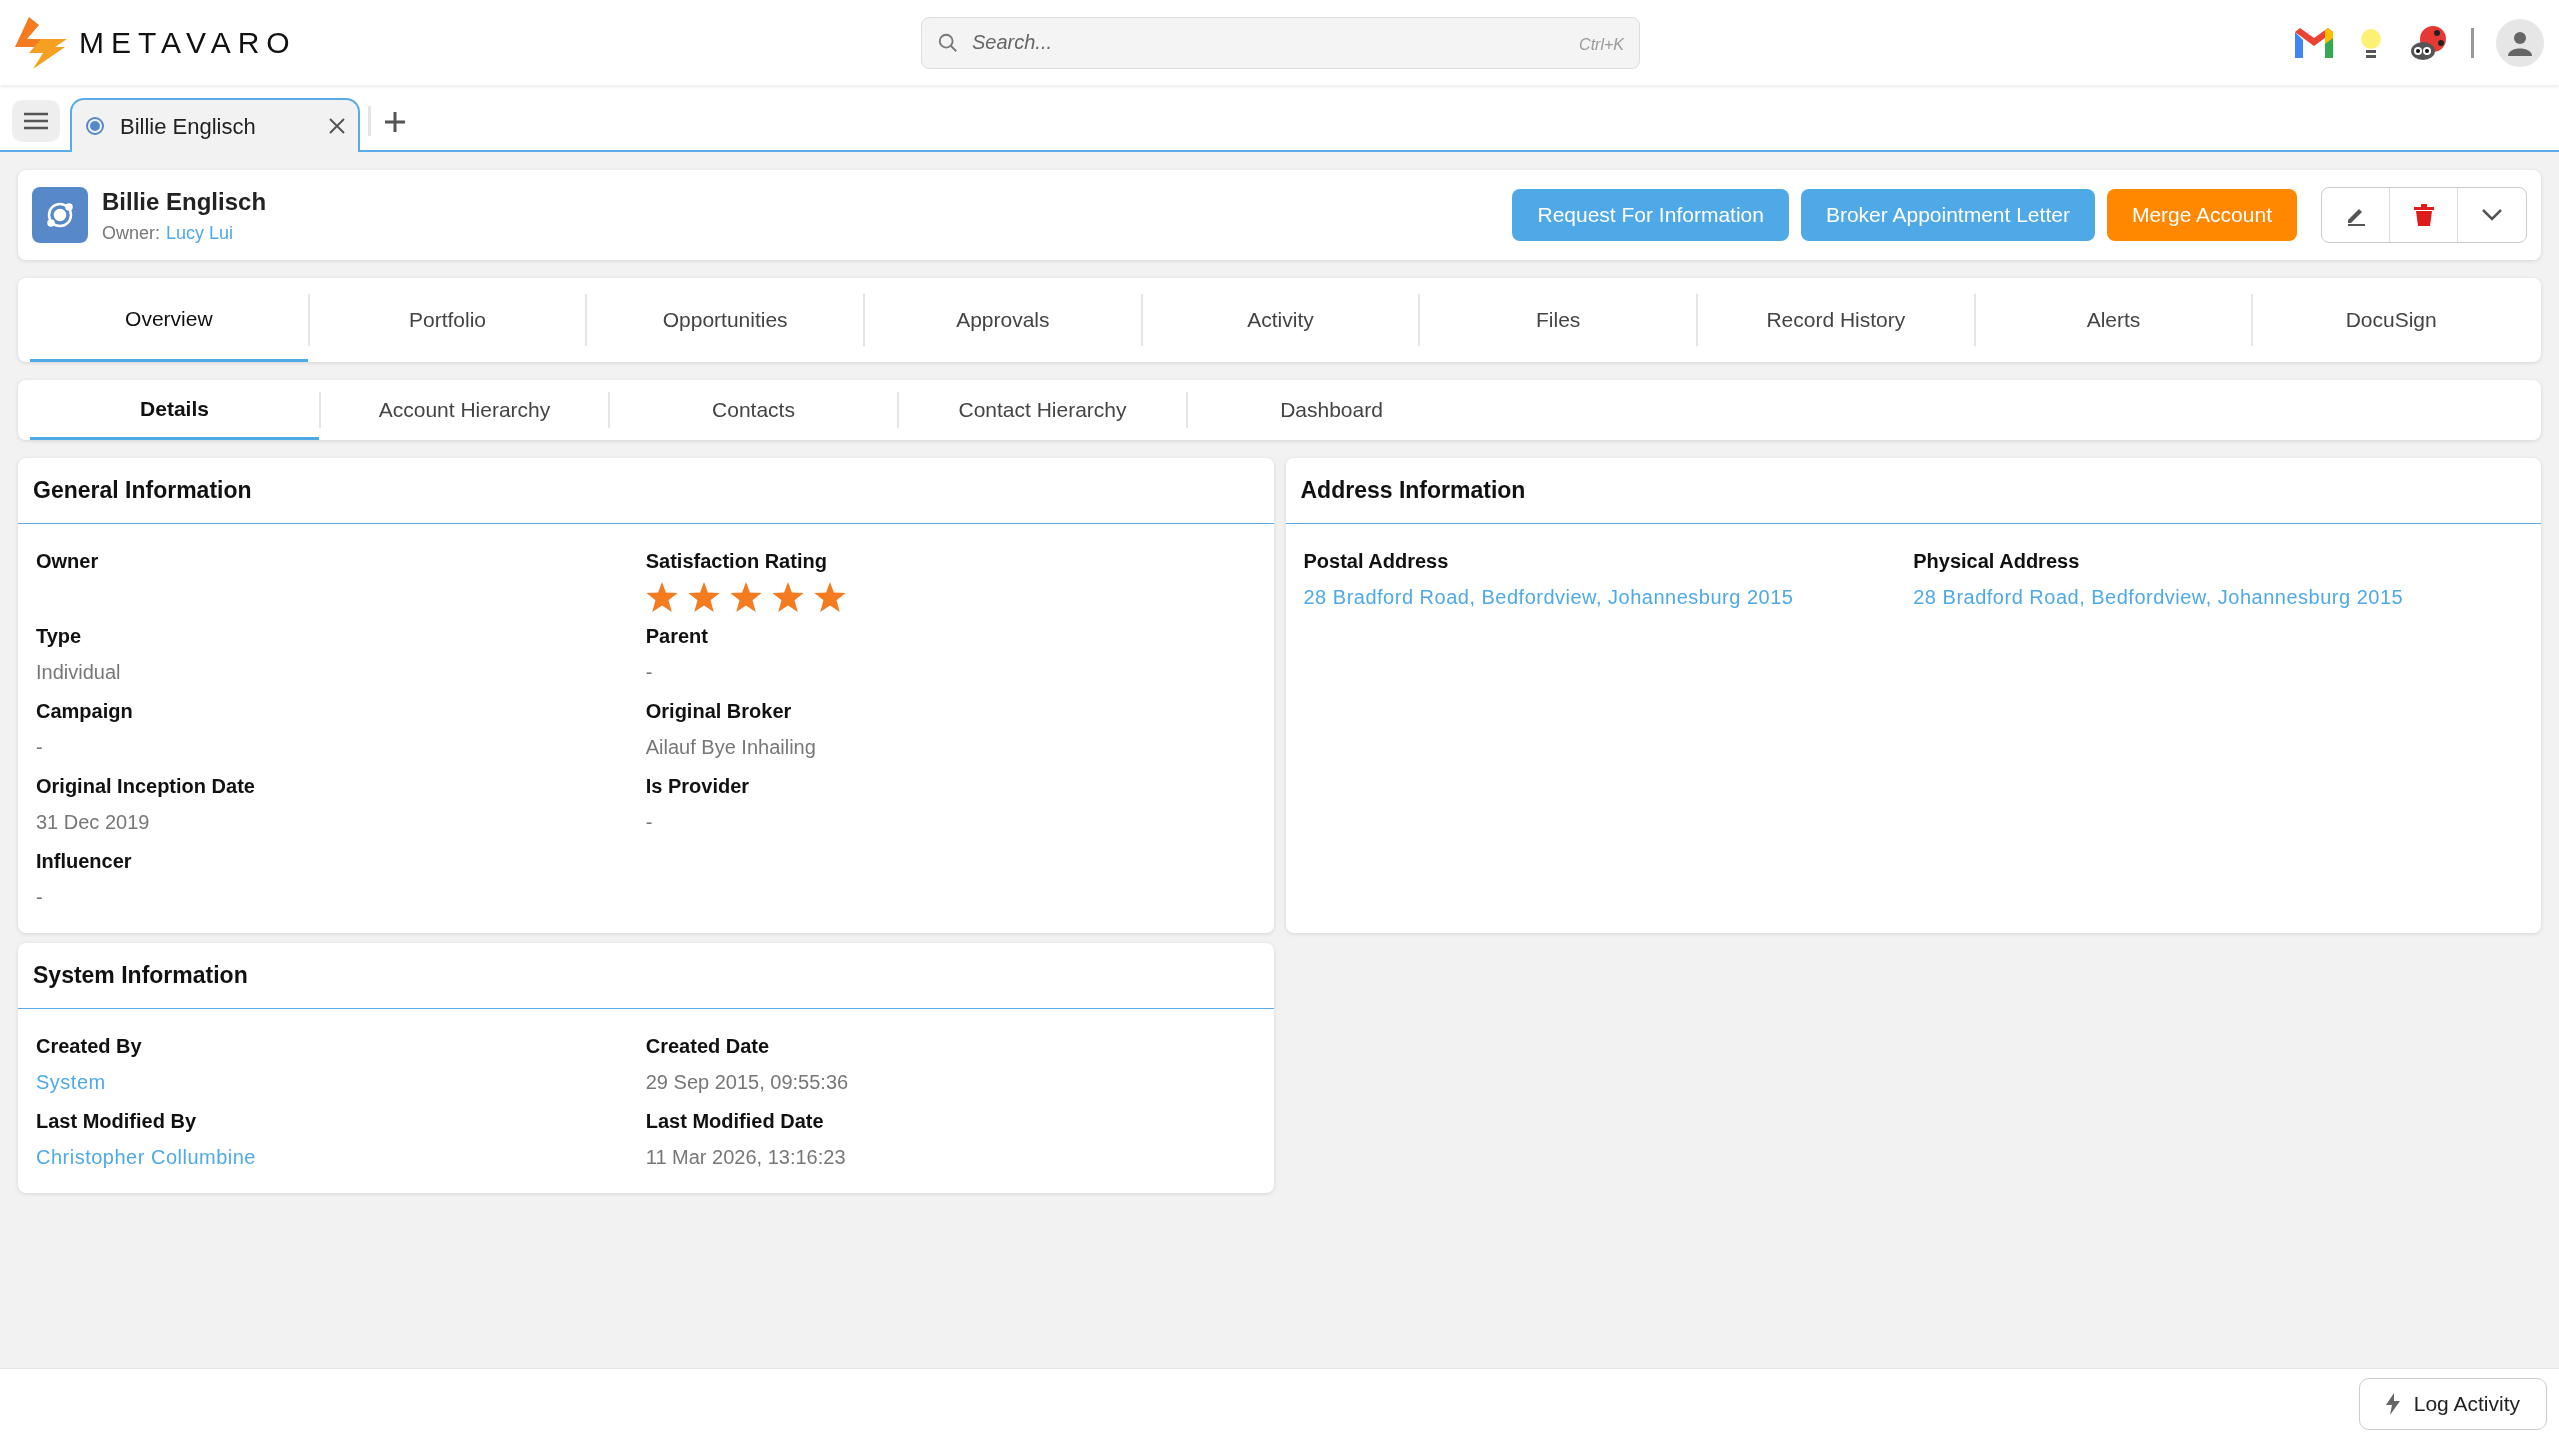 Image resolution: width=2559 pixels, height=1439 pixels. What do you see at coordinates (2391, 320) in the screenshot?
I see `main-tab: DocuSign` at bounding box center [2391, 320].